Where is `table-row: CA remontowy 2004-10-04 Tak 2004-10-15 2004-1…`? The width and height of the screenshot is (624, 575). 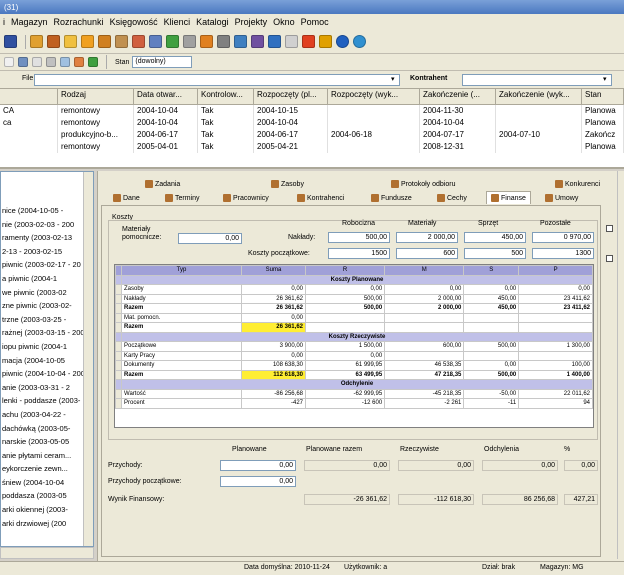
table-row: CA remontowy 2004-10-04 Tak 2004-10-15 2004-1… is located at coordinates (312, 111).